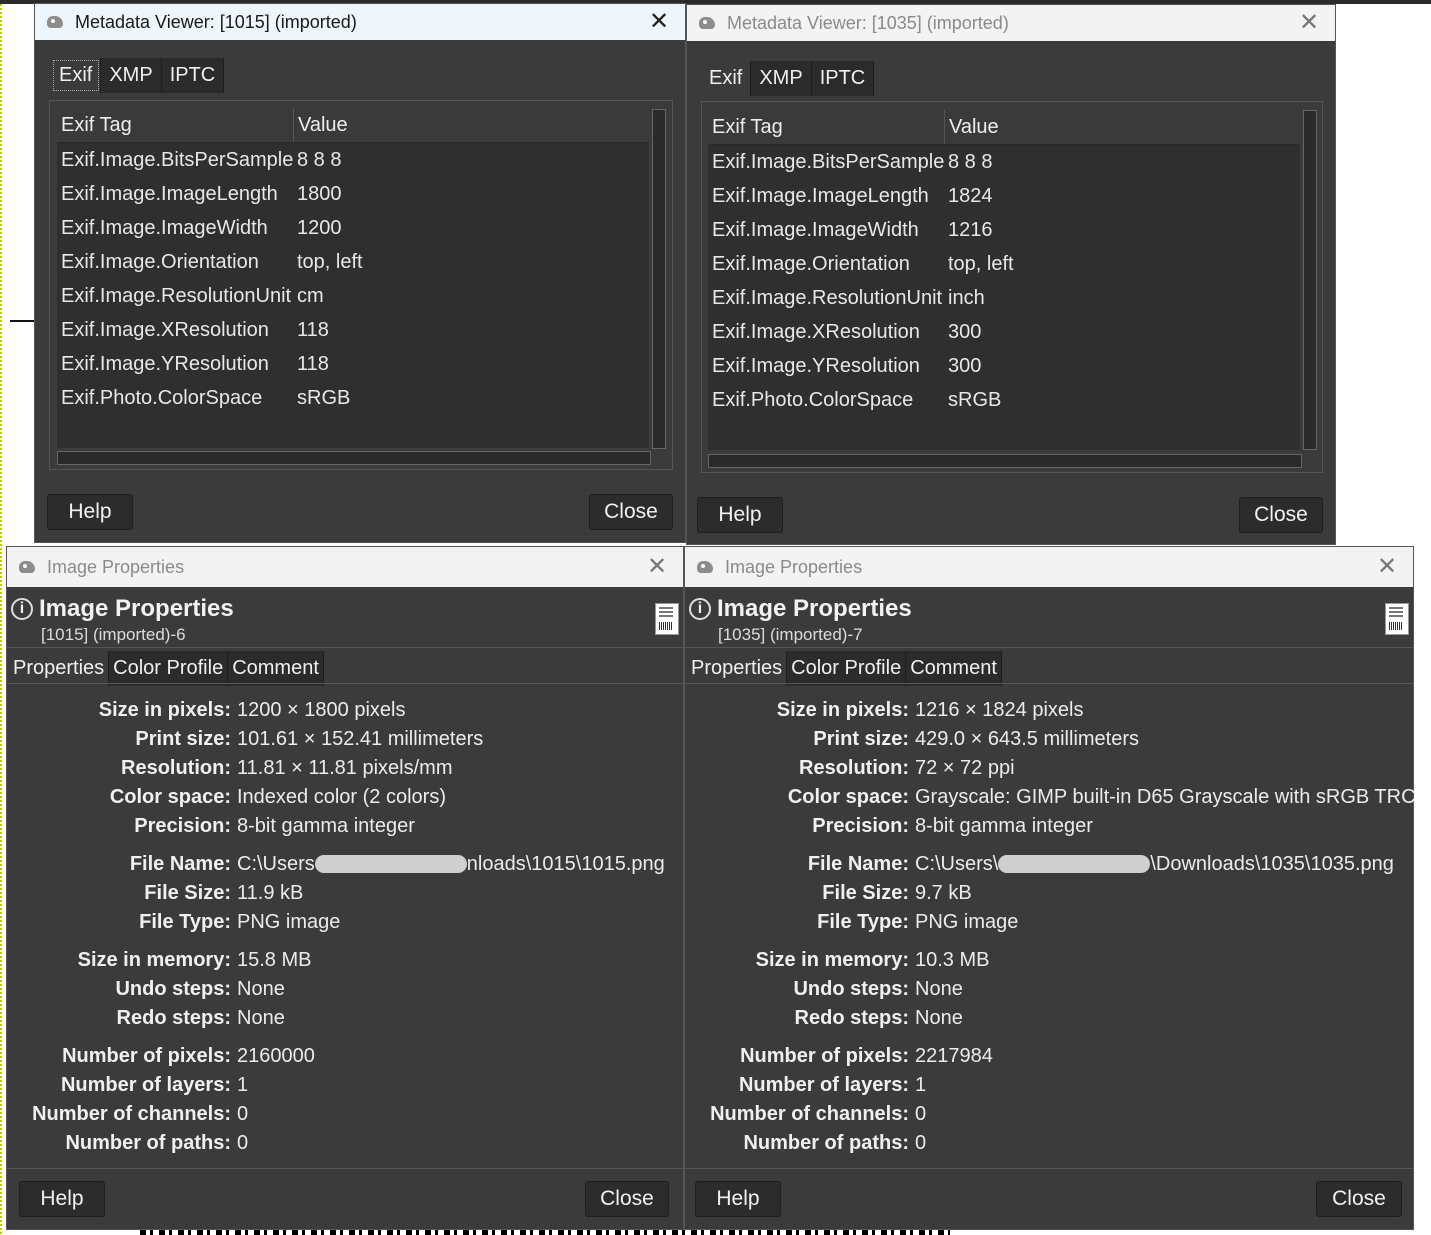 The image size is (1431, 1235). What do you see at coordinates (160, 261) in the screenshot?
I see `exif-tag: Exif.Image.Orientation` at bounding box center [160, 261].